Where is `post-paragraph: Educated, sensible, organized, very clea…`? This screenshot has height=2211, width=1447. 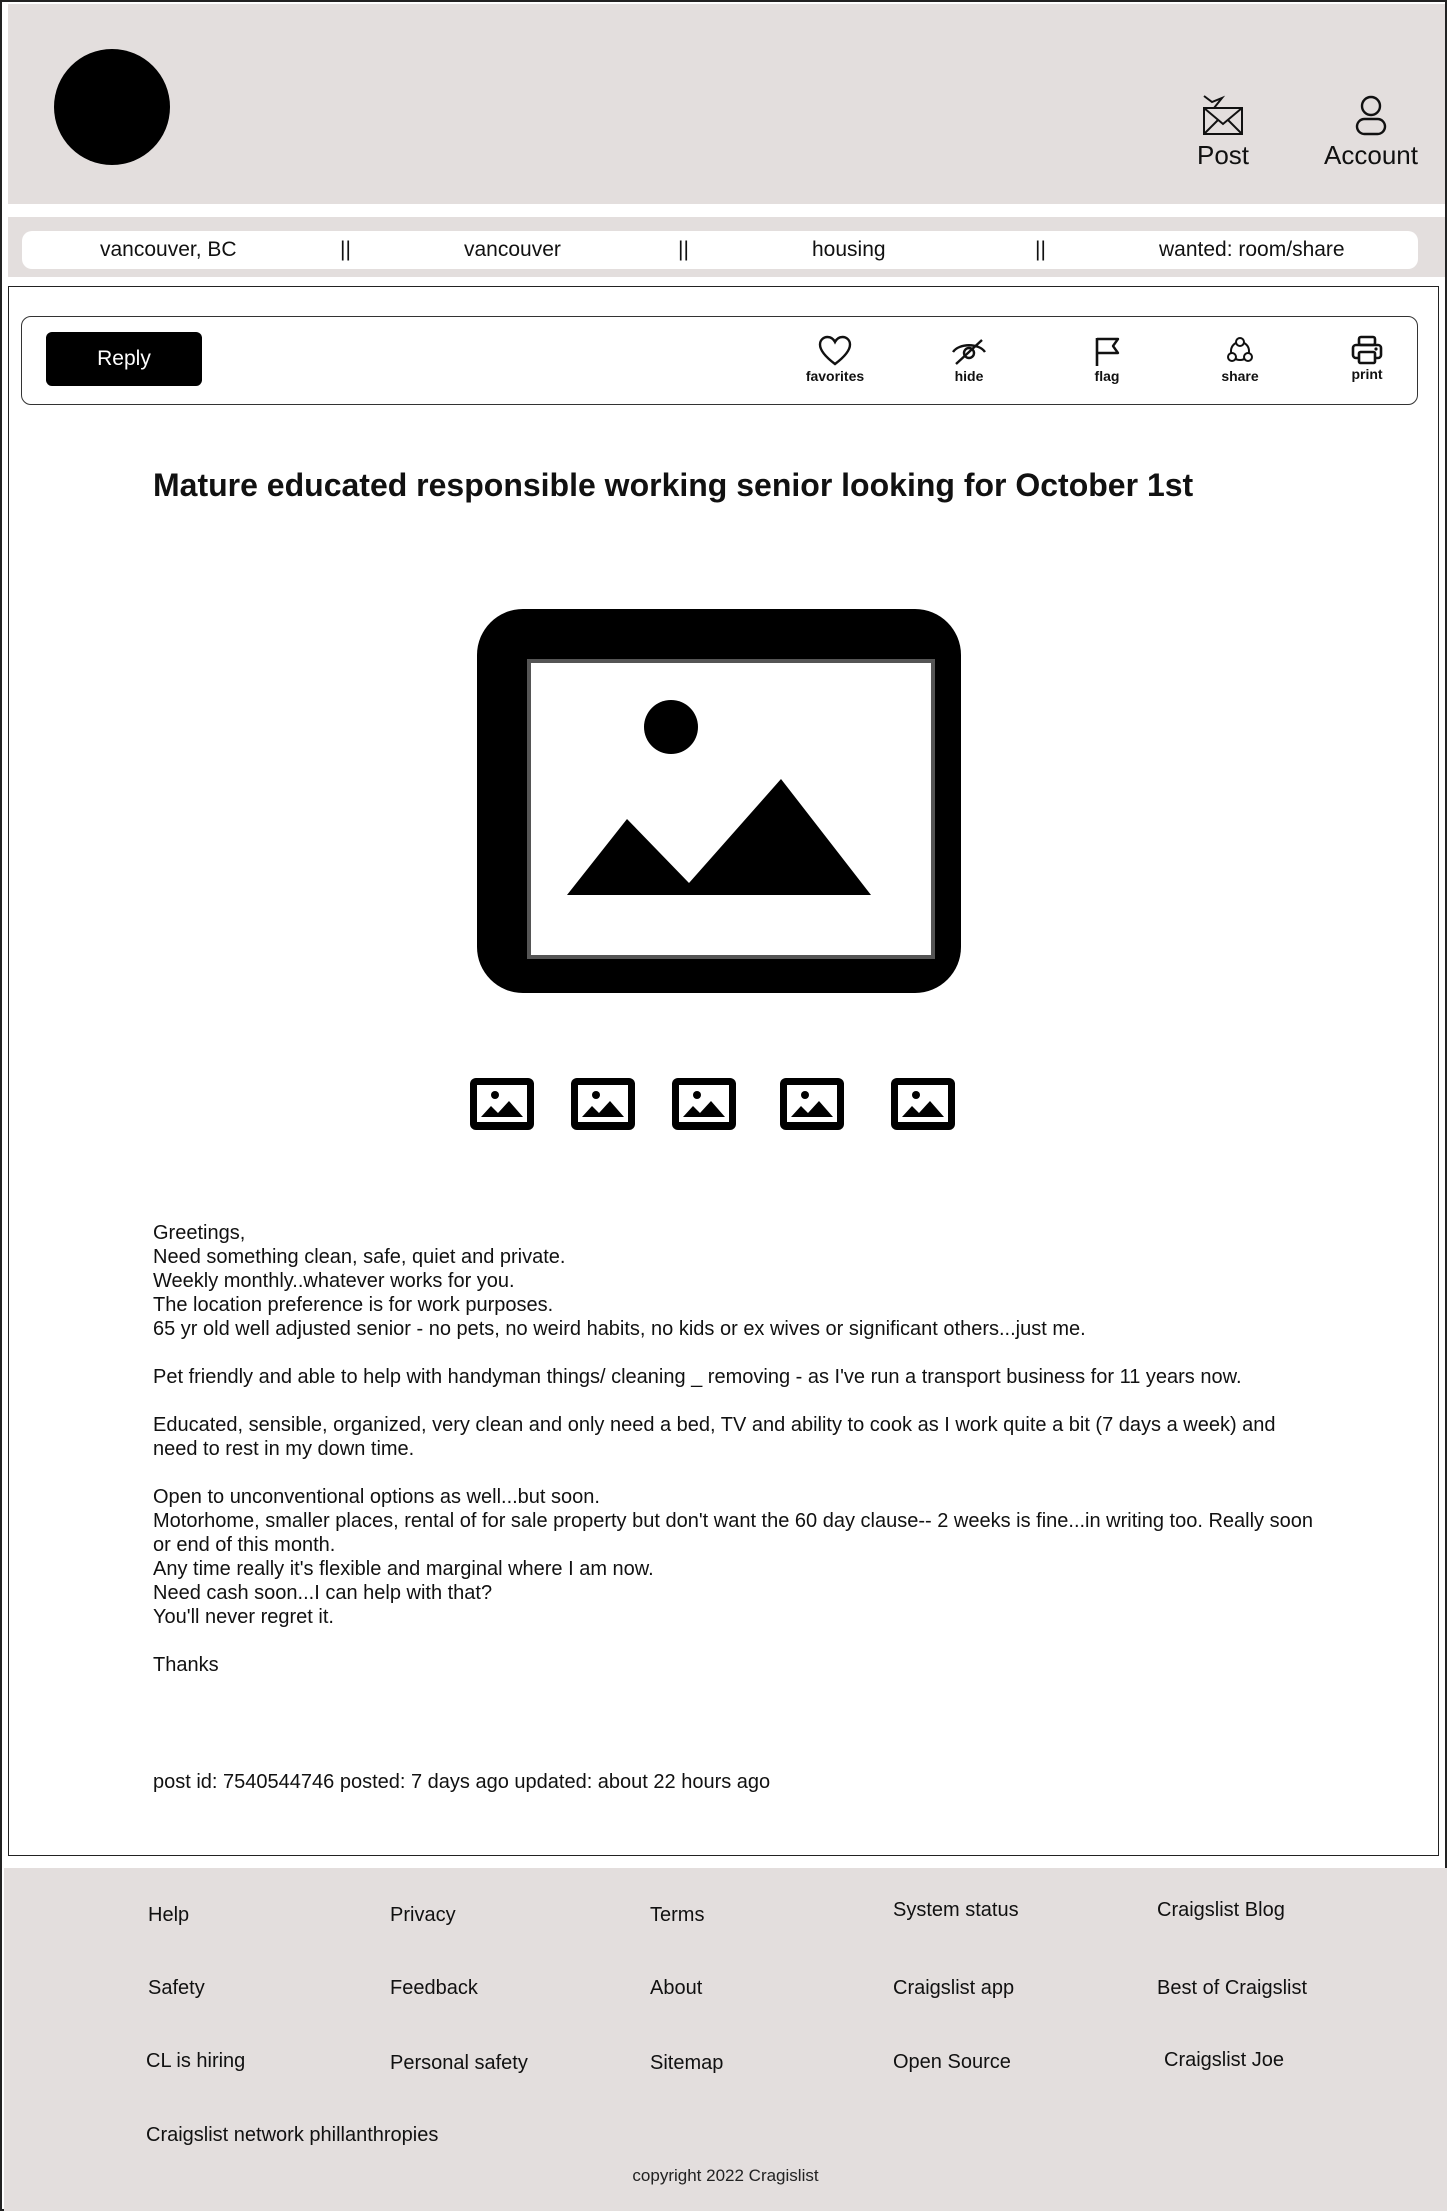
post-paragraph: Educated, sensible, organized, very clea… is located at coordinates (714, 1437).